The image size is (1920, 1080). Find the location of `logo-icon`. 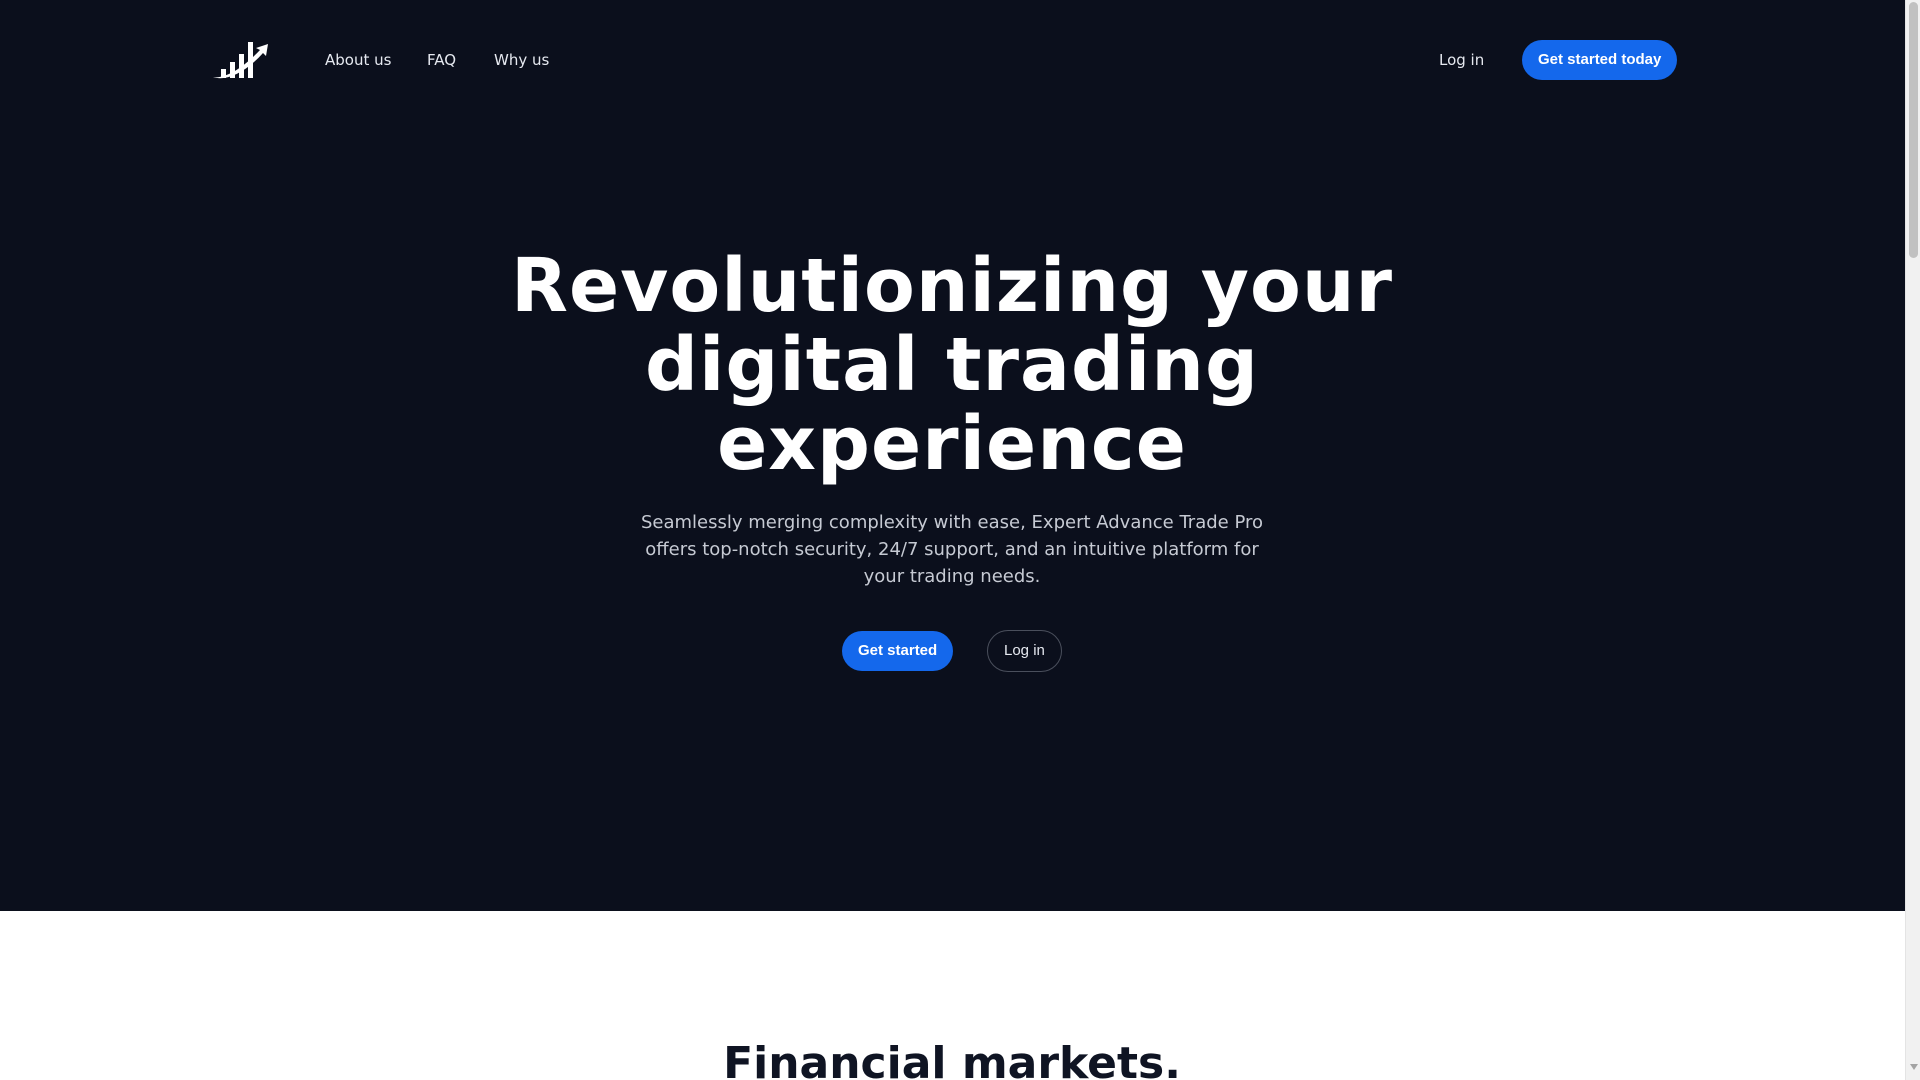

logo-icon is located at coordinates (240, 60).